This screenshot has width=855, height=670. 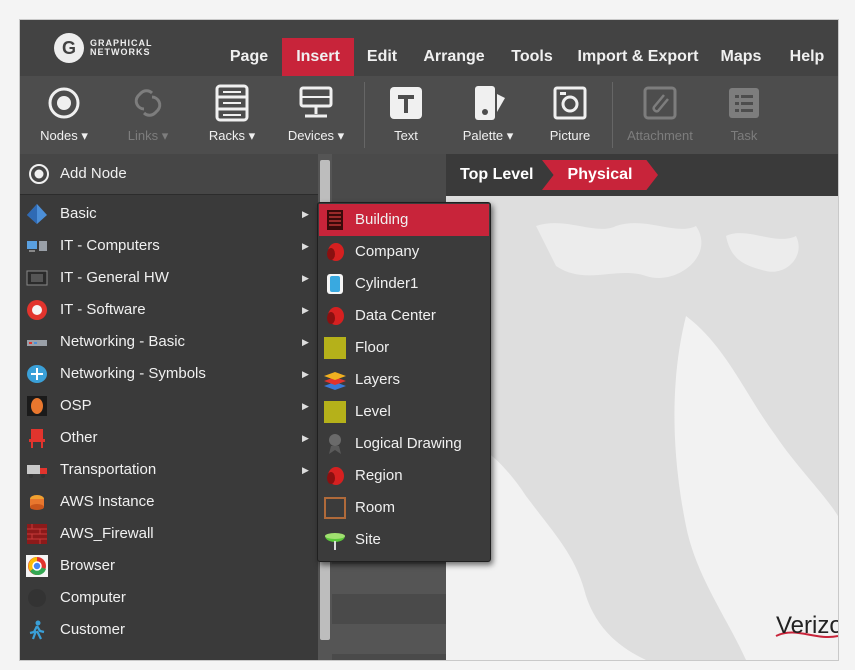 What do you see at coordinates (807, 625) in the screenshot?
I see `map-label: Verizo` at bounding box center [807, 625].